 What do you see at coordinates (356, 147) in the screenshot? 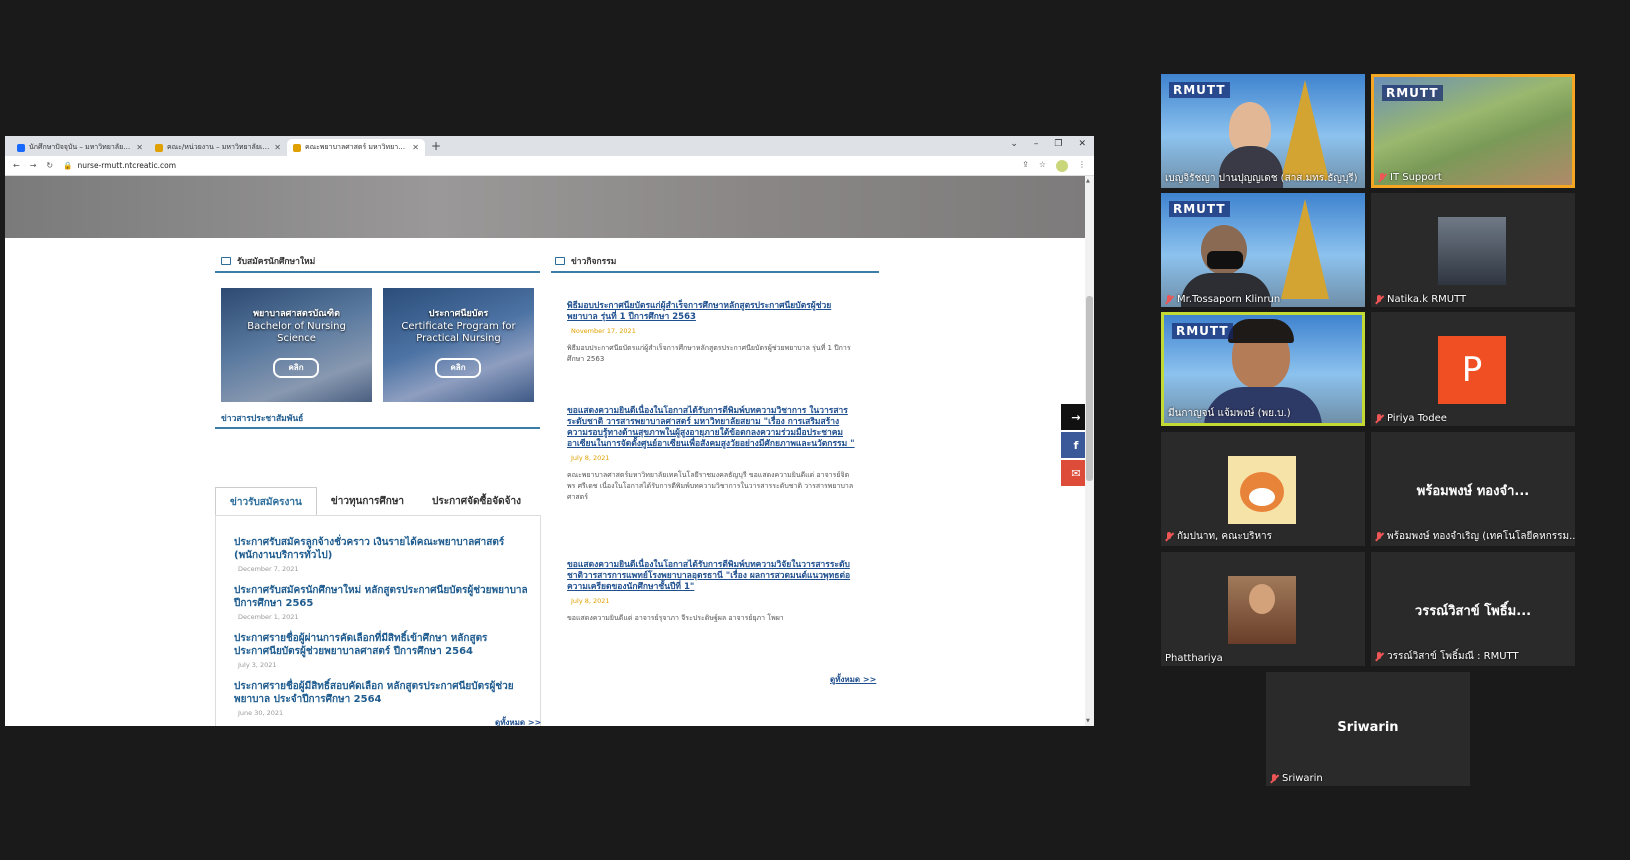
I see `browser-tab-3: คณะพยาบาลศาสตร์ มหาวิทยาลัยเทคโ... ✕` at bounding box center [356, 147].